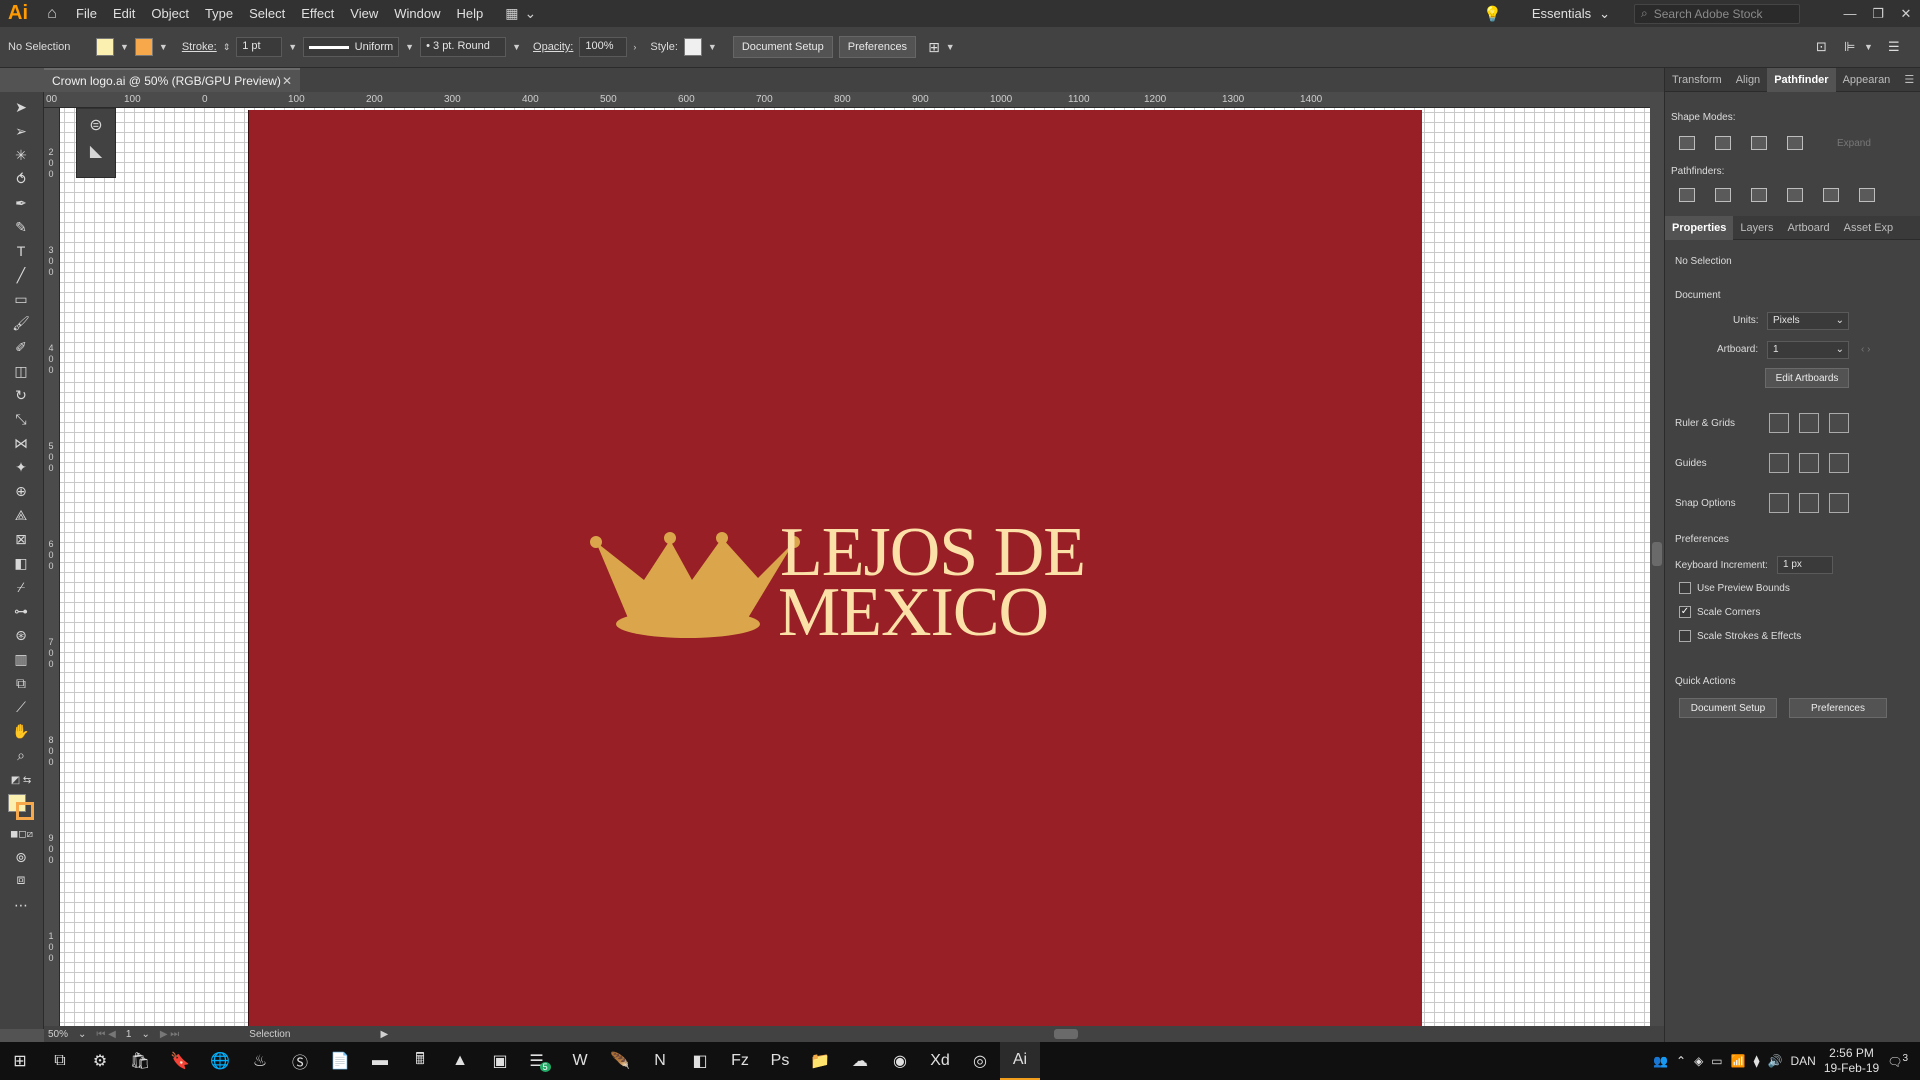  I want to click on notes-icon: 📄, so click(340, 1061).